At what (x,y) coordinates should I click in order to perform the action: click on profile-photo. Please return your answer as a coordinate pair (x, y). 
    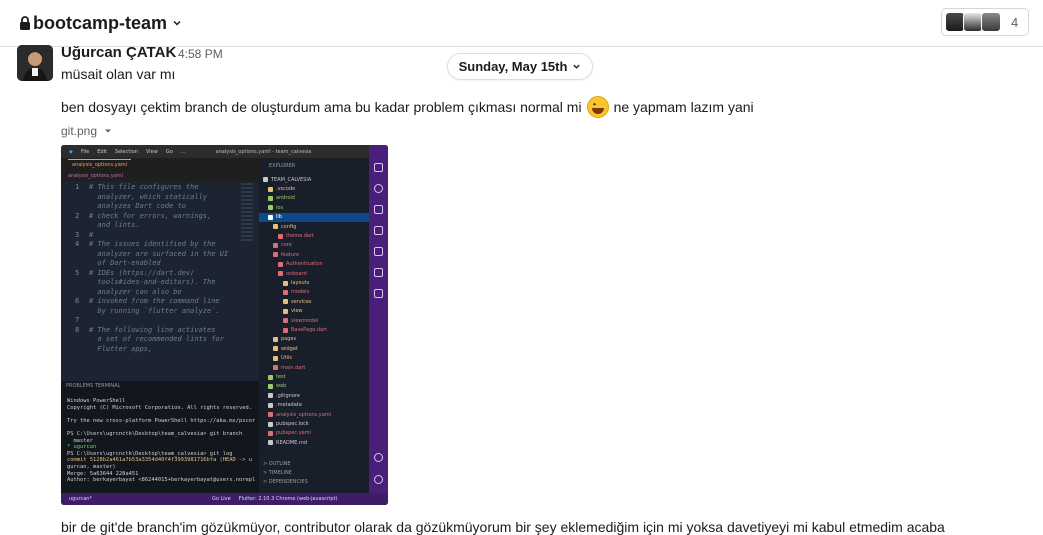
    Looking at the image, I should click on (35, 63).